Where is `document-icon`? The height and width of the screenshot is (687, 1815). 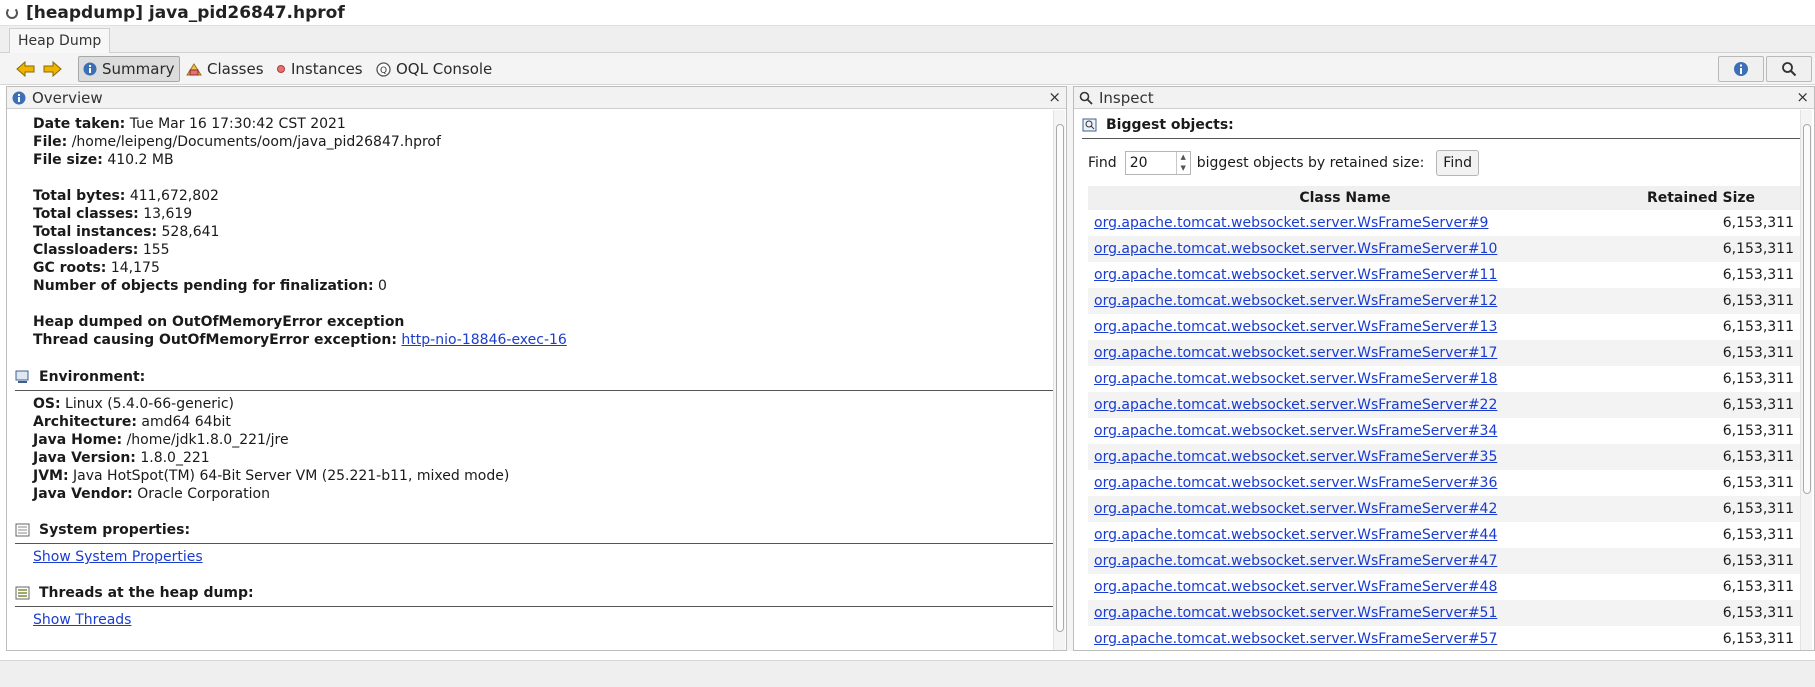
document-icon is located at coordinates (22, 530).